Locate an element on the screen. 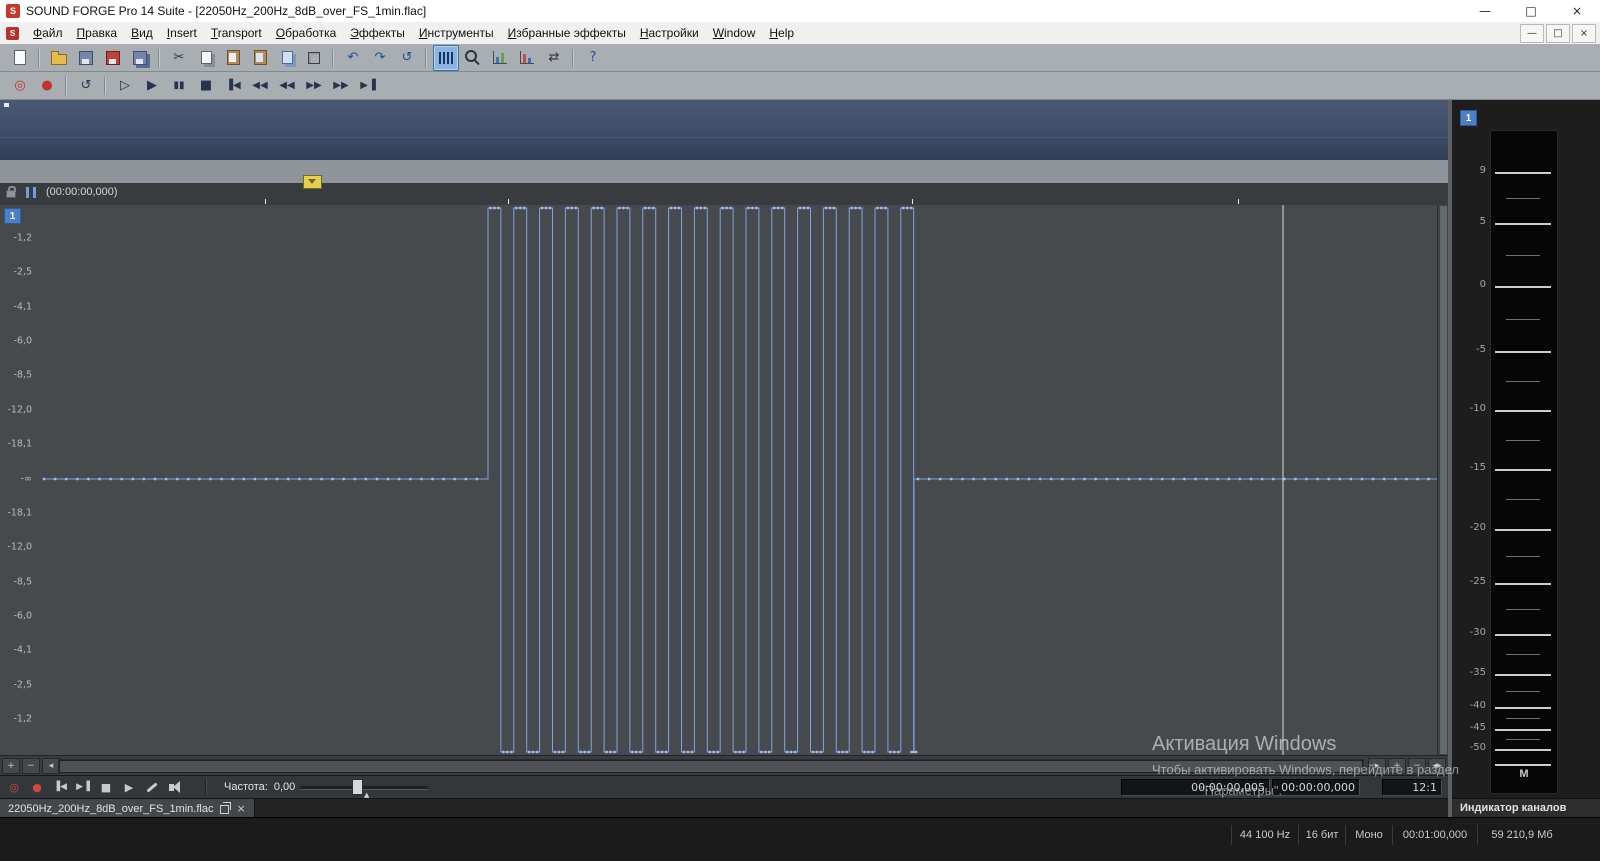  zoom-edit-tool-button is located at coordinates (473, 58).